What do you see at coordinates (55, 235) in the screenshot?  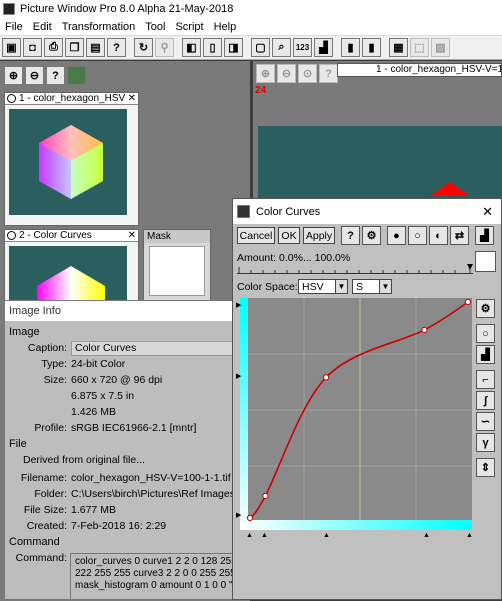 I see `thumbnail-label: 2 - Color Curves` at bounding box center [55, 235].